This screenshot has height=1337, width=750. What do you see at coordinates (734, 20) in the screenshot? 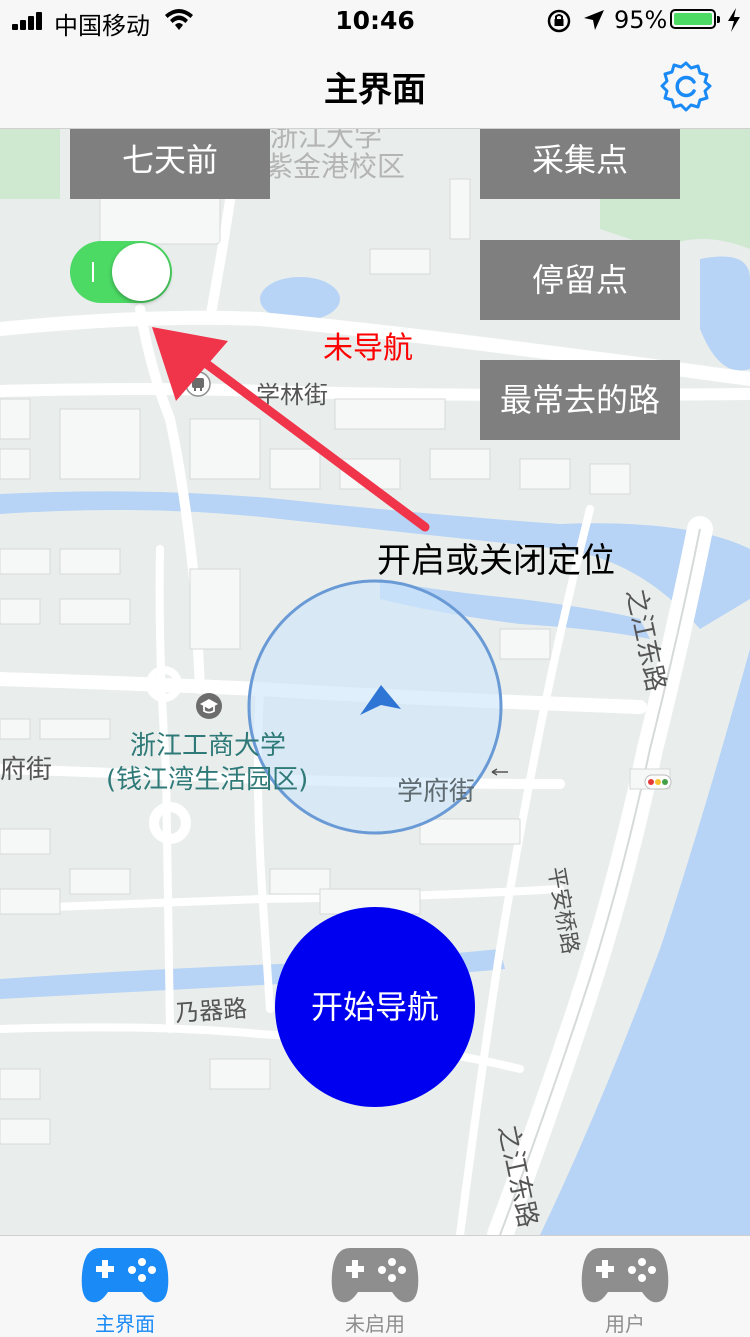
I see `charging-bolt-icon` at bounding box center [734, 20].